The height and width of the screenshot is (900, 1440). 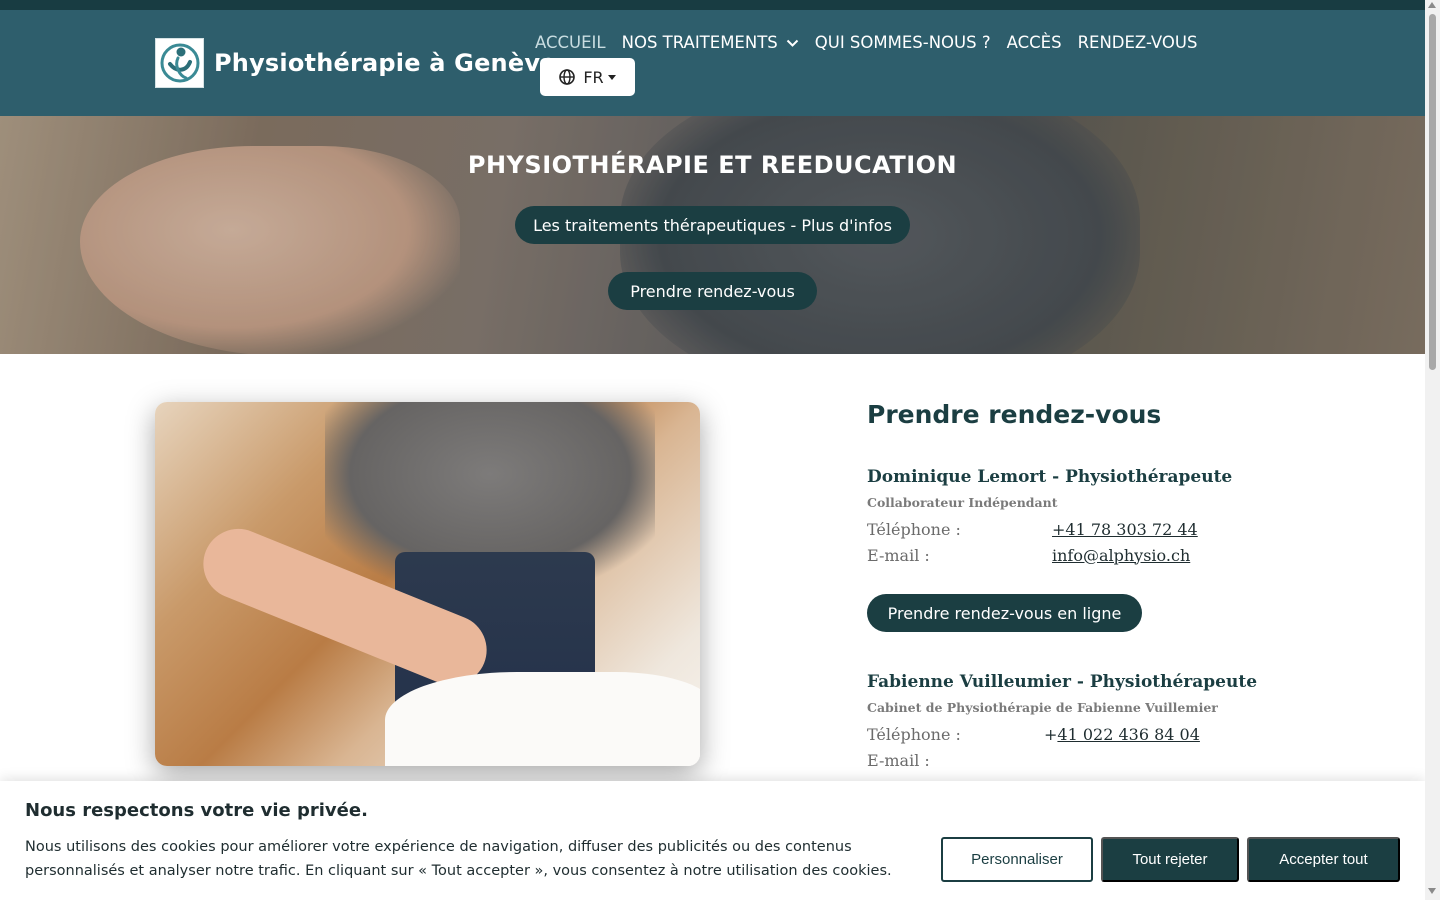 I want to click on nav-item-label: NOS TRAITEMENTS, so click(x=699, y=42).